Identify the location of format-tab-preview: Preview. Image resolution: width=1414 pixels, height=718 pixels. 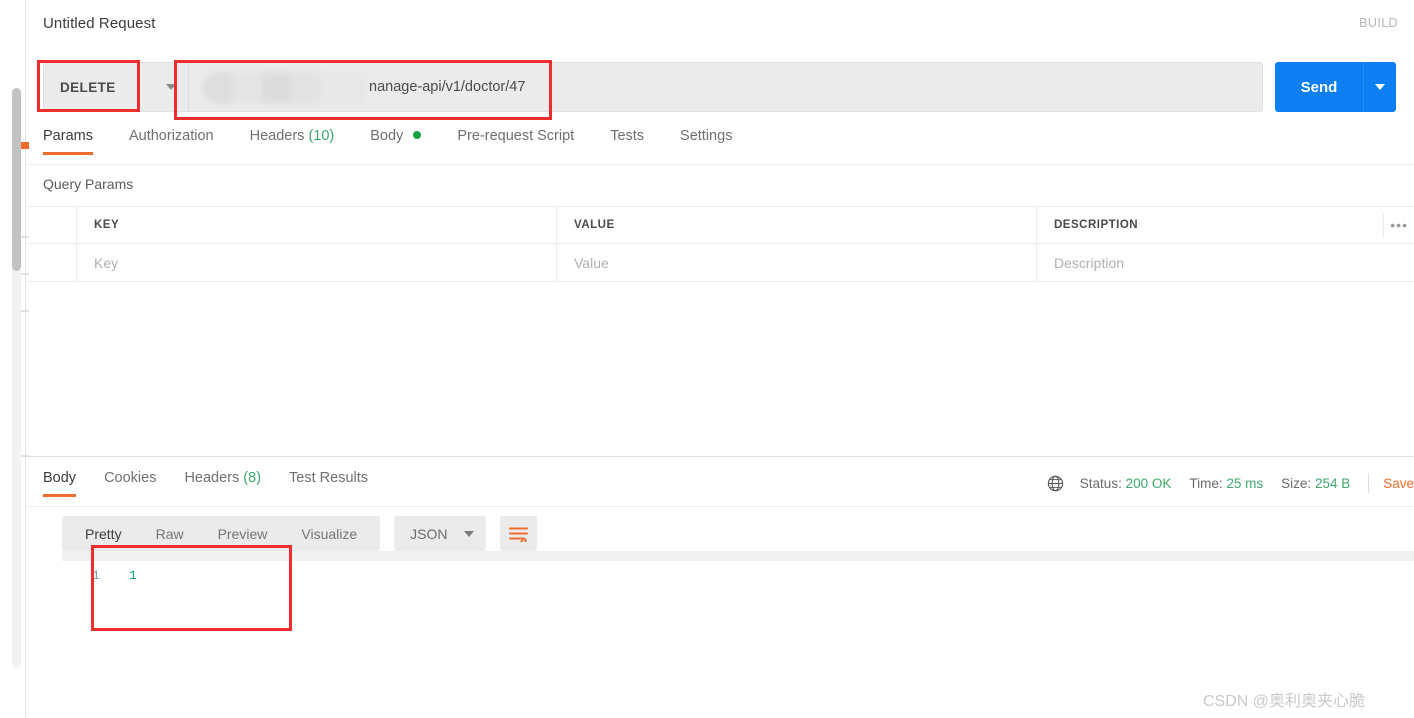
(243, 534).